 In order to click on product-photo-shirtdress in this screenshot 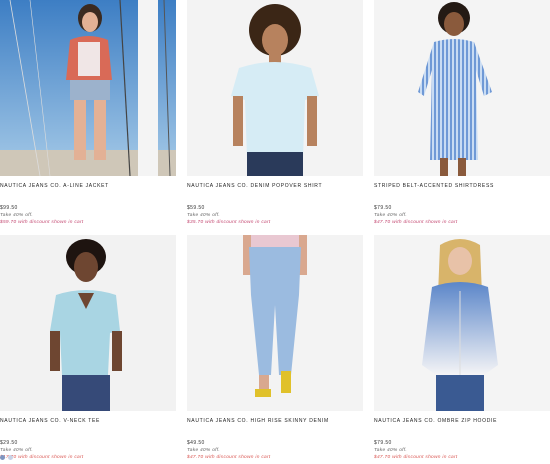, I will do `click(462, 88)`.